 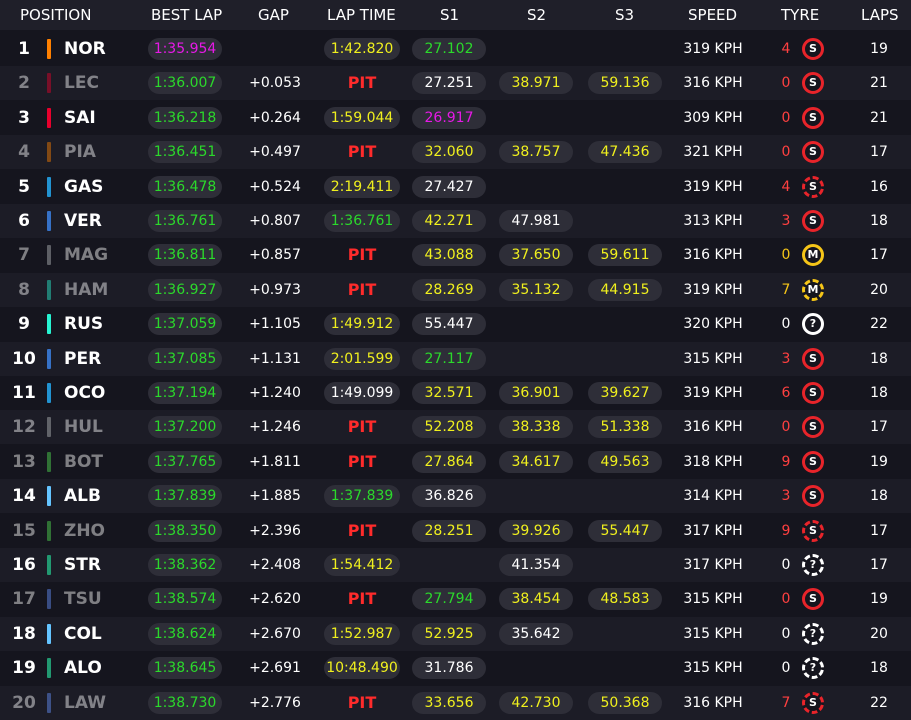 What do you see at coordinates (880, 15) in the screenshot?
I see `header-laps: LAPS` at bounding box center [880, 15].